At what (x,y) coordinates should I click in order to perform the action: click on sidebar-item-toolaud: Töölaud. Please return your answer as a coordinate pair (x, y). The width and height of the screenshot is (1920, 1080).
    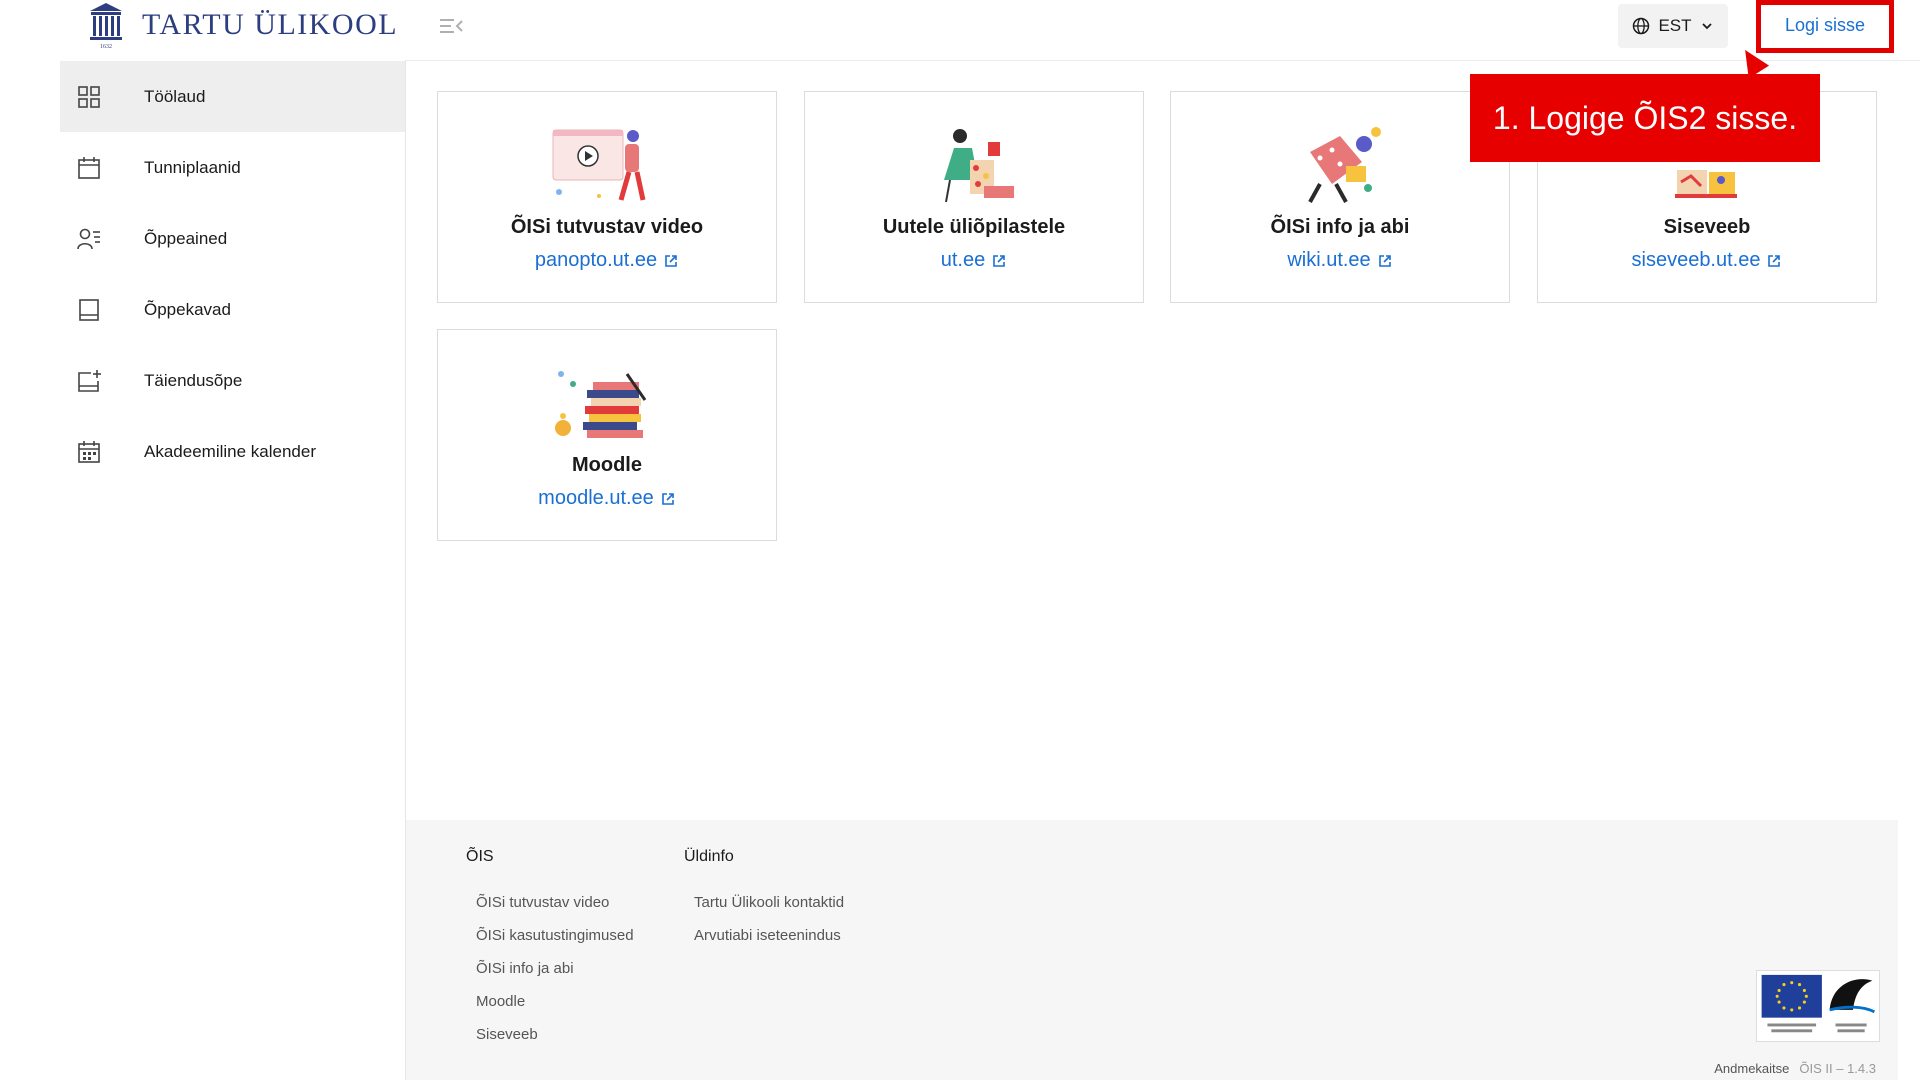
    Looking at the image, I should click on (232, 96).